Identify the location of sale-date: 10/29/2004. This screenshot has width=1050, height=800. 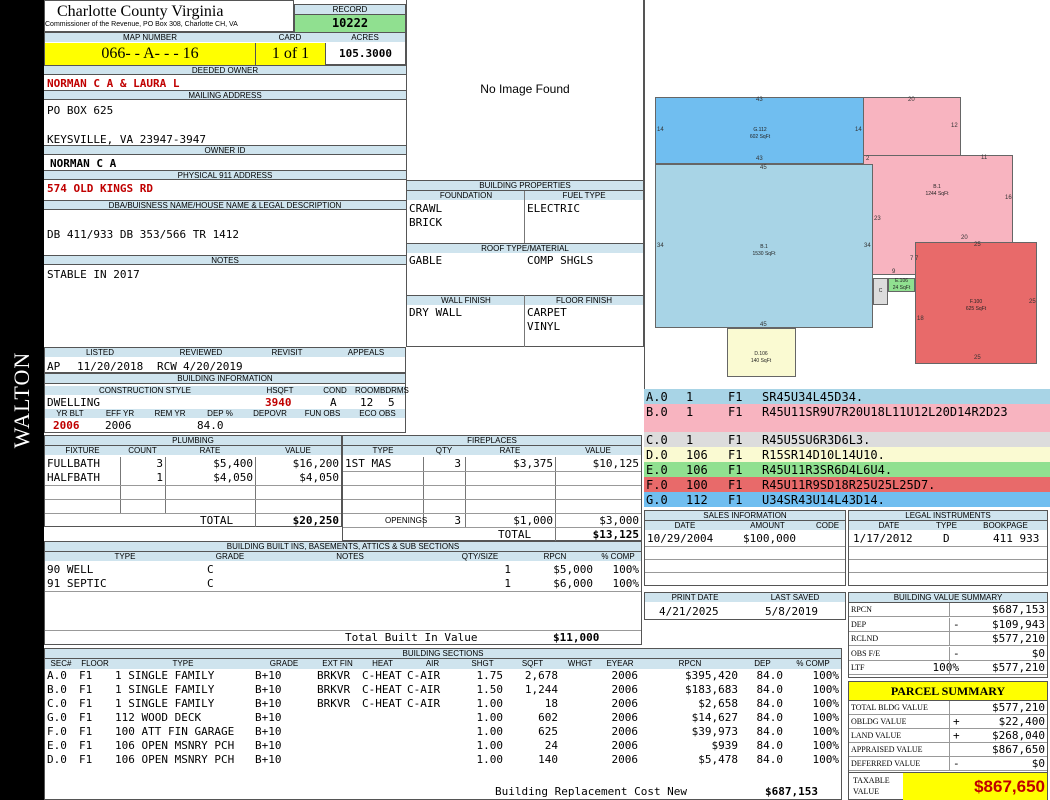
(680, 538).